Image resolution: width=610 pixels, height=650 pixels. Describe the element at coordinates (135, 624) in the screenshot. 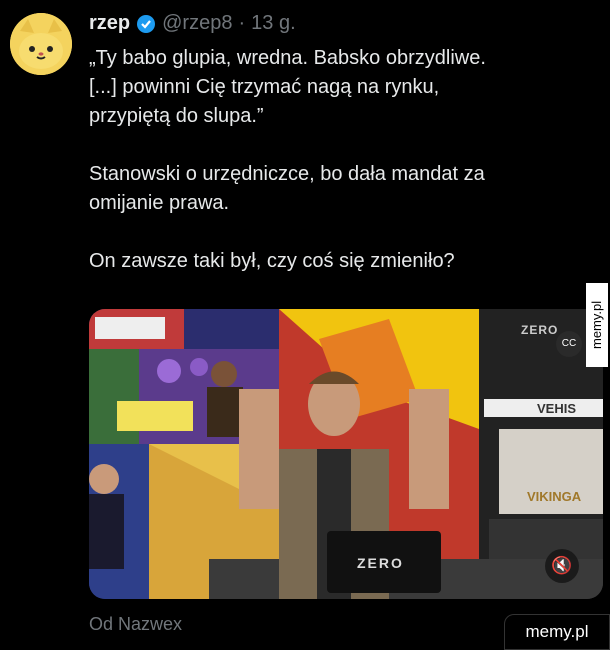

I see `media-source-credit: Od Nazwex` at that location.